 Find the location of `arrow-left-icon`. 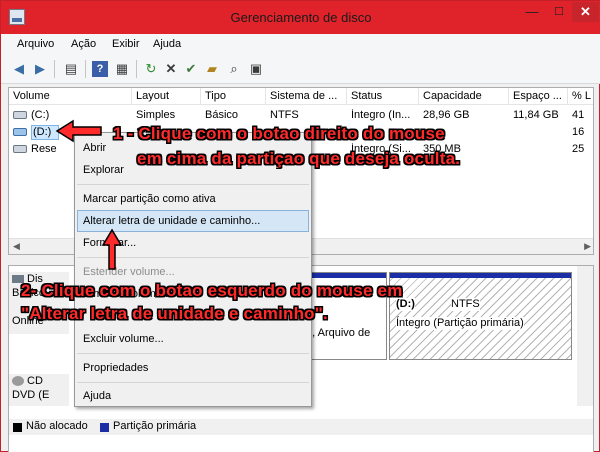

arrow-left-icon is located at coordinates (78, 131).